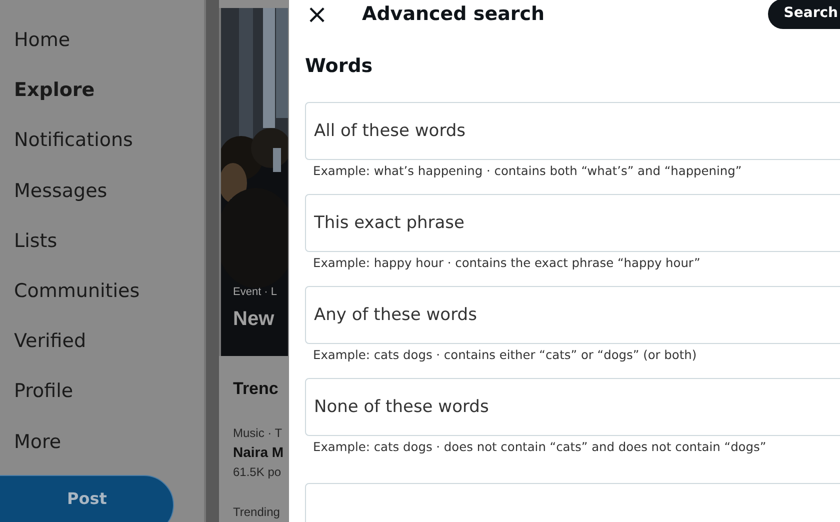  What do you see at coordinates (317, 15) in the screenshot?
I see `close-button: ×` at bounding box center [317, 15].